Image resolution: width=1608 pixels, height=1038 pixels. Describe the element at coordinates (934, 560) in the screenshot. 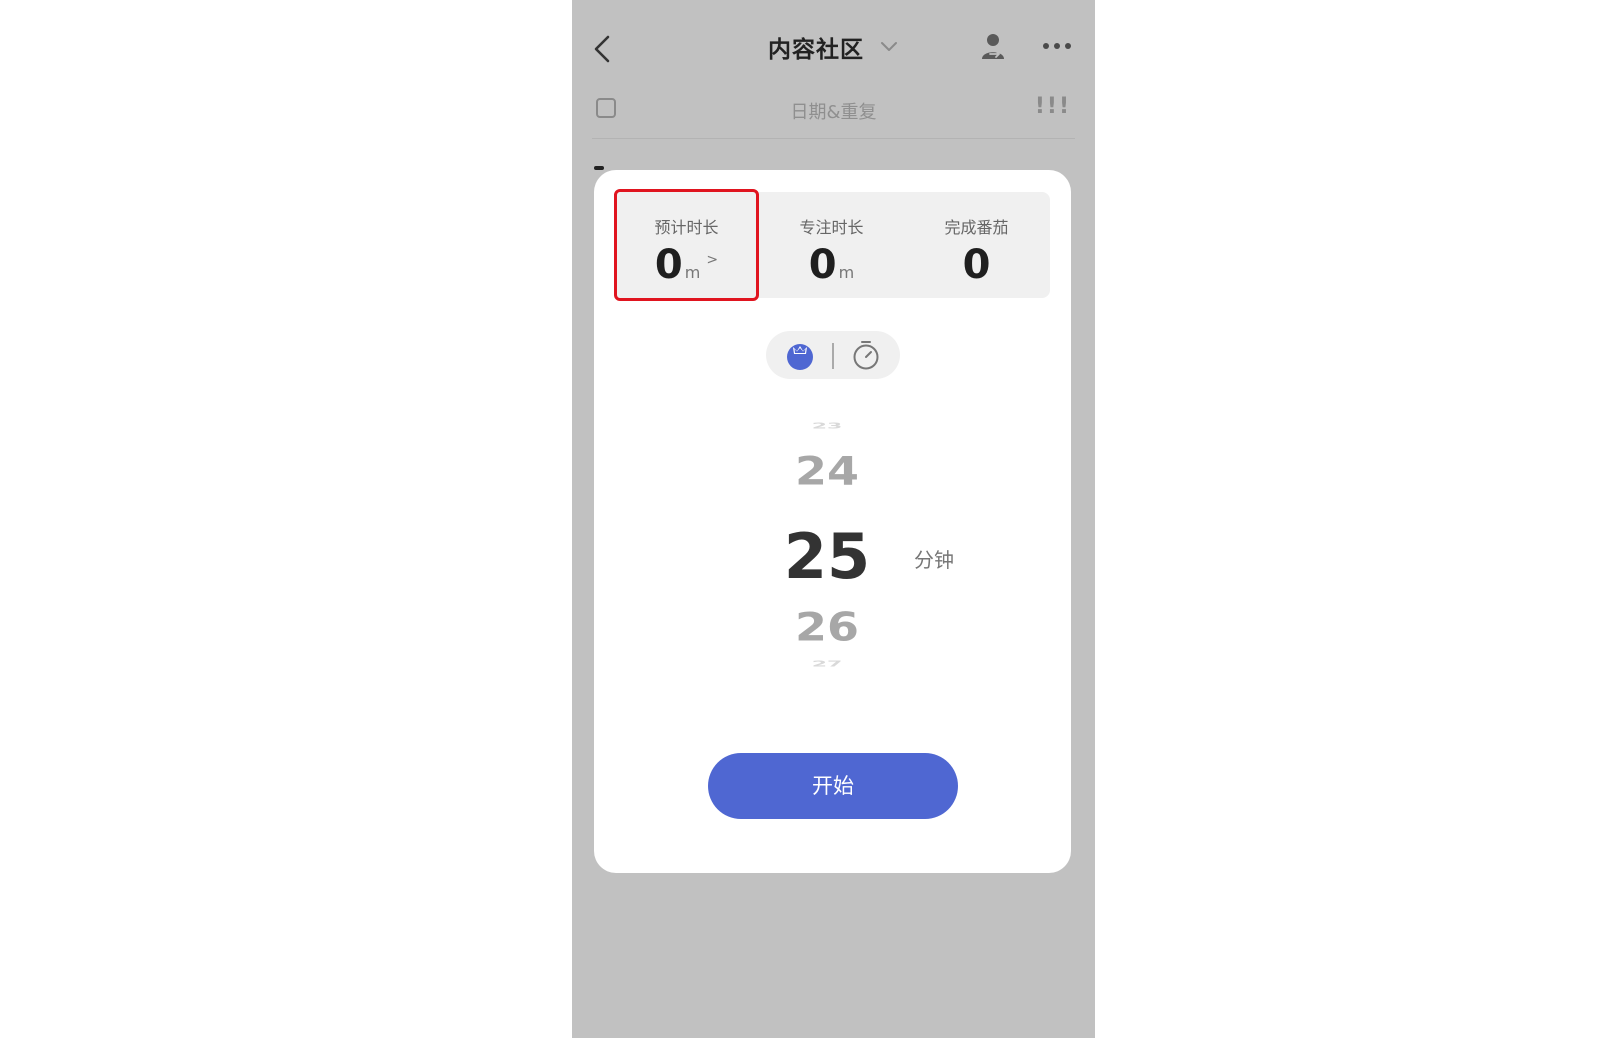

I see `picker-unit-label: 分钟` at that location.